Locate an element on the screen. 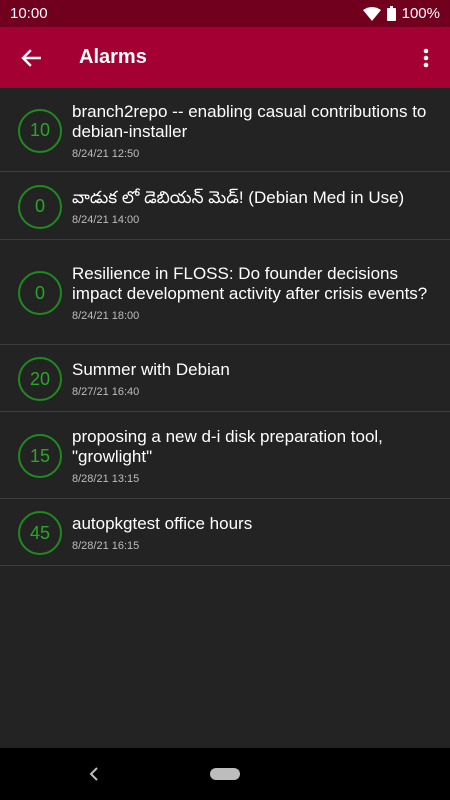 The width and height of the screenshot is (450, 800). system-nav-bar is located at coordinates (225, 774).